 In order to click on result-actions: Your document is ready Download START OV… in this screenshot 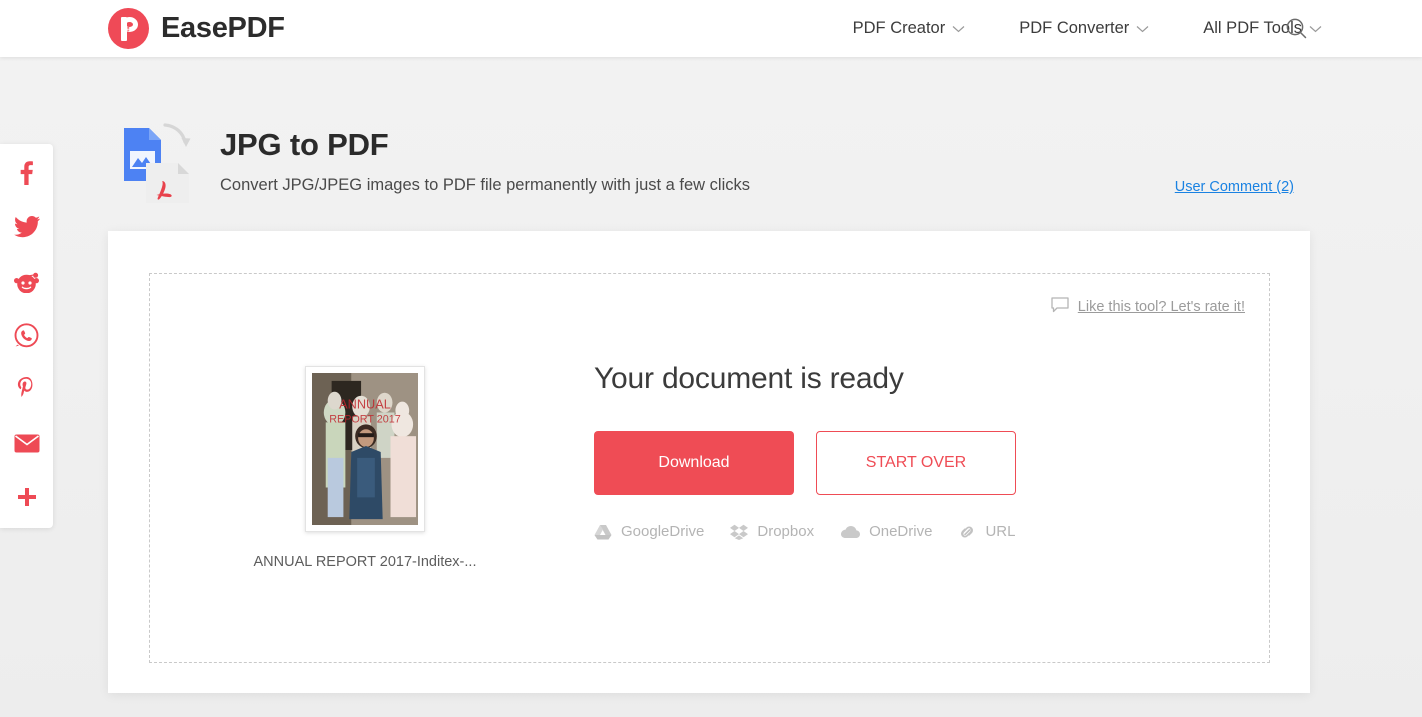, I will do `click(798, 451)`.